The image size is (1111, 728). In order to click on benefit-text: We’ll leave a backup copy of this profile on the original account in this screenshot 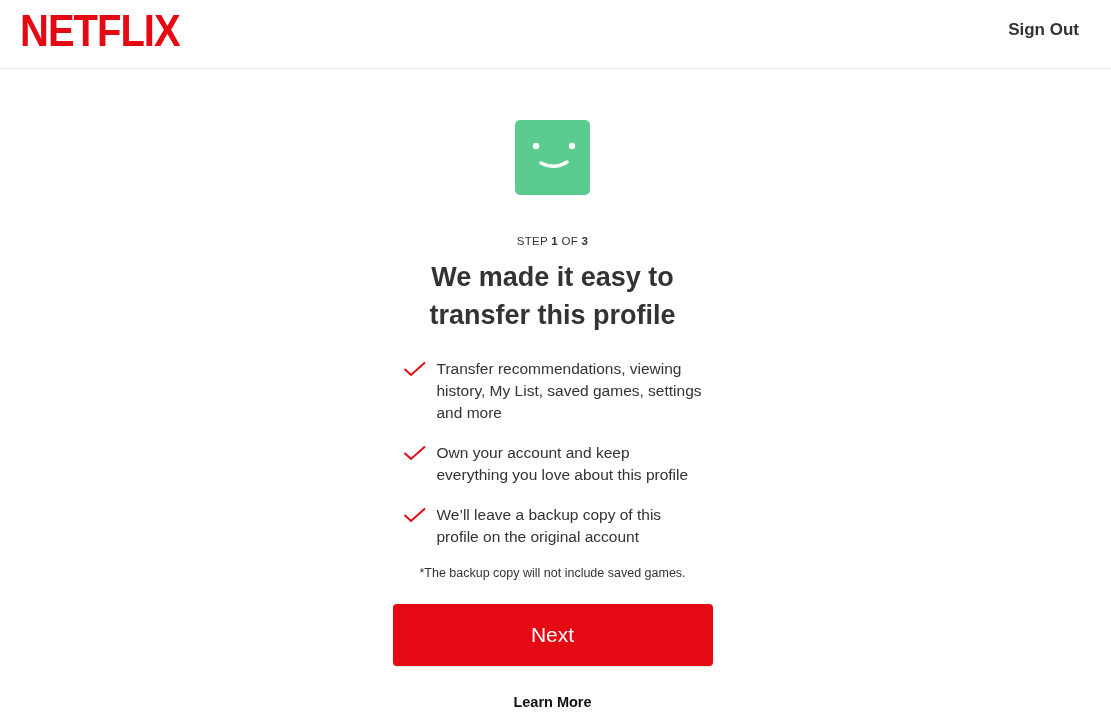, I will do `click(549, 526)`.